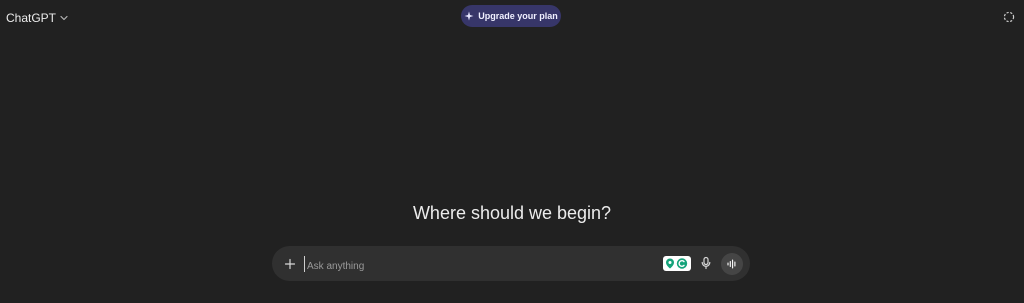  I want to click on composer, so click(511, 263).